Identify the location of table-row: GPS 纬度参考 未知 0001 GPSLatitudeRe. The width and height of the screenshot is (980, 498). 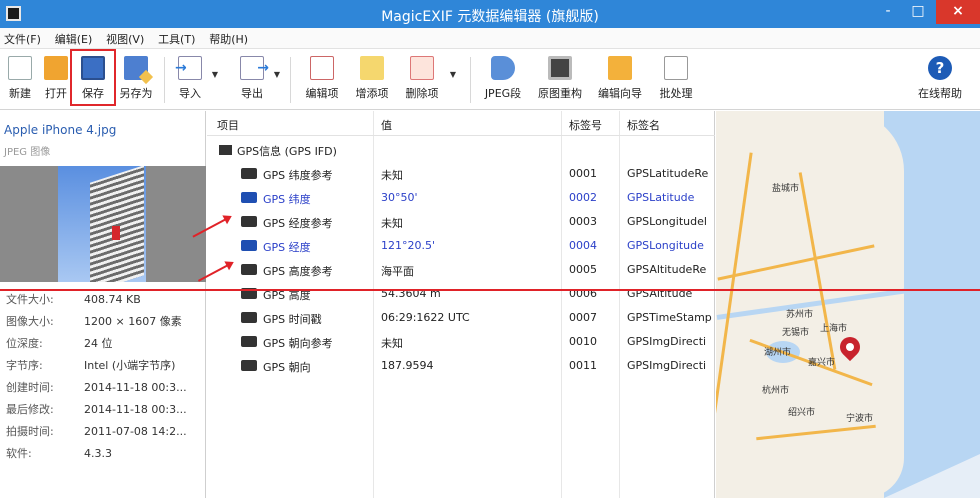
(461, 174).